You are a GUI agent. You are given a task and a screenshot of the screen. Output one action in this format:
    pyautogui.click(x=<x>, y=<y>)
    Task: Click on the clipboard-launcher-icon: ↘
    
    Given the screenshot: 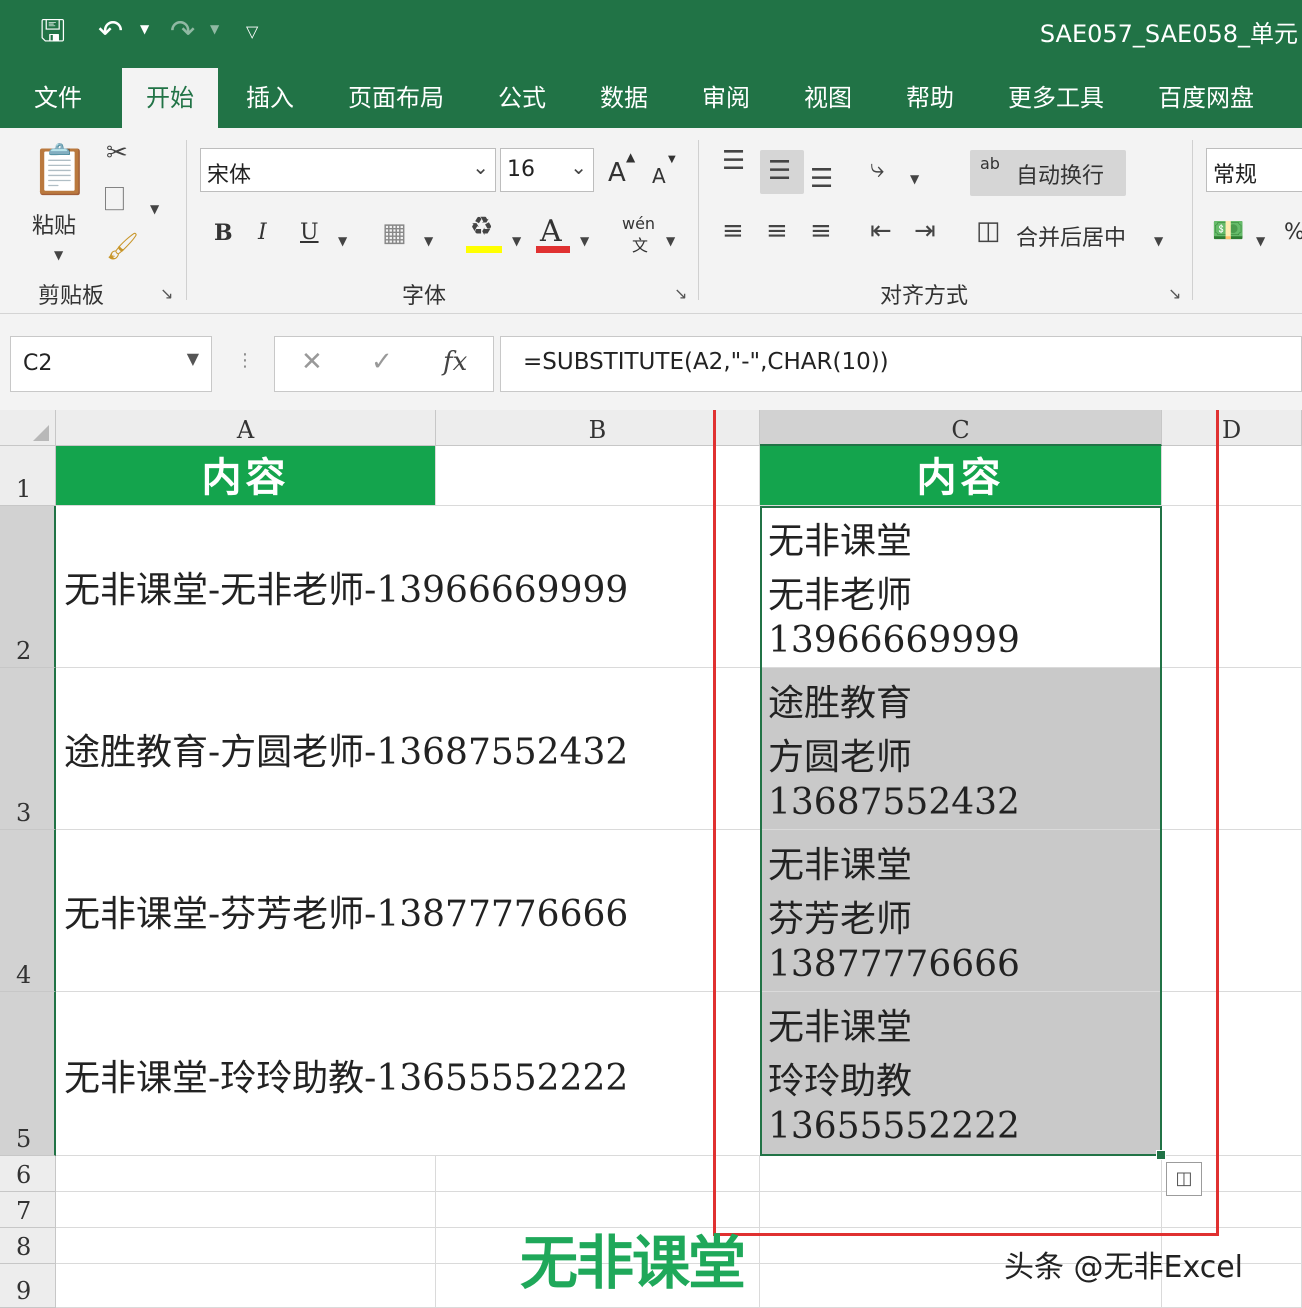 What is the action you would take?
    pyautogui.click(x=166, y=293)
    